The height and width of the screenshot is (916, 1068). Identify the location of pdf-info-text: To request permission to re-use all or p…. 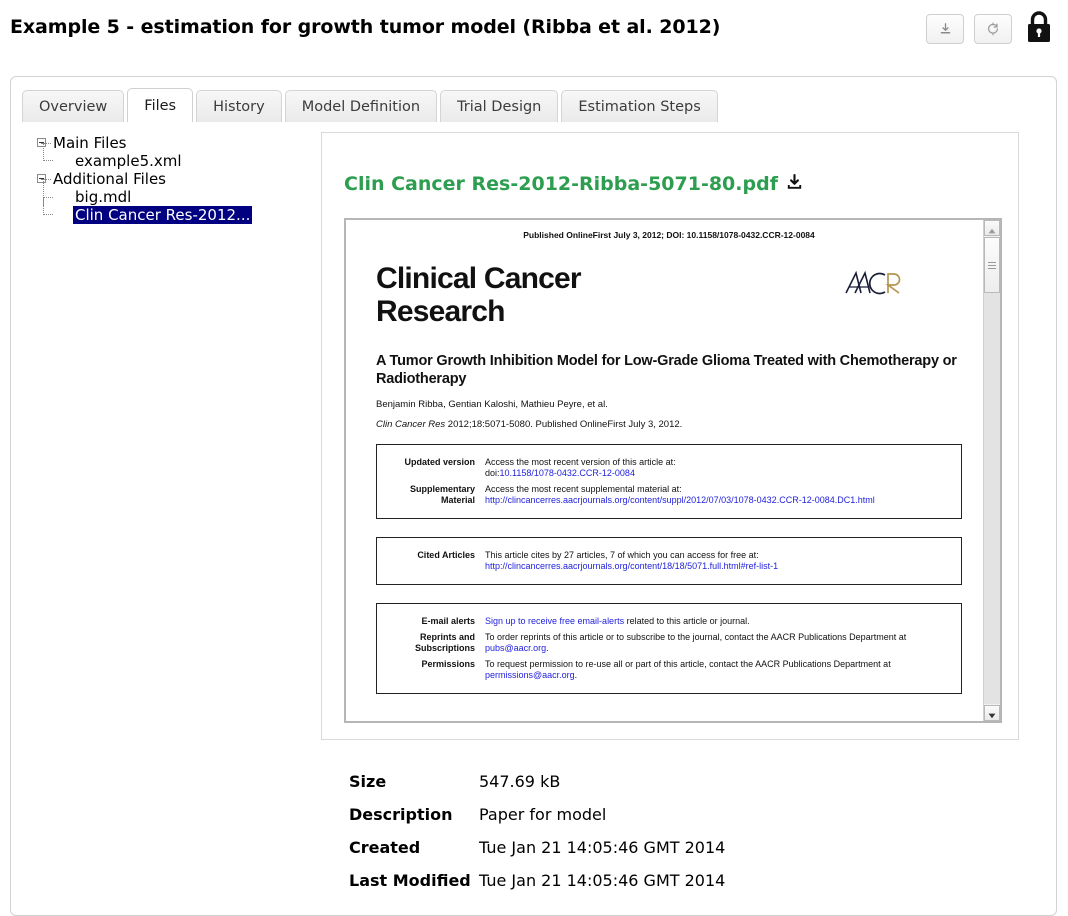
(688, 664).